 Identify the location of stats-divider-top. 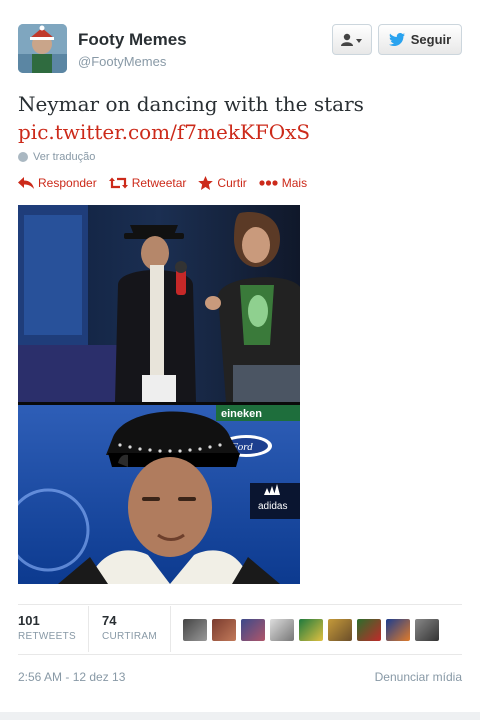
(240, 604).